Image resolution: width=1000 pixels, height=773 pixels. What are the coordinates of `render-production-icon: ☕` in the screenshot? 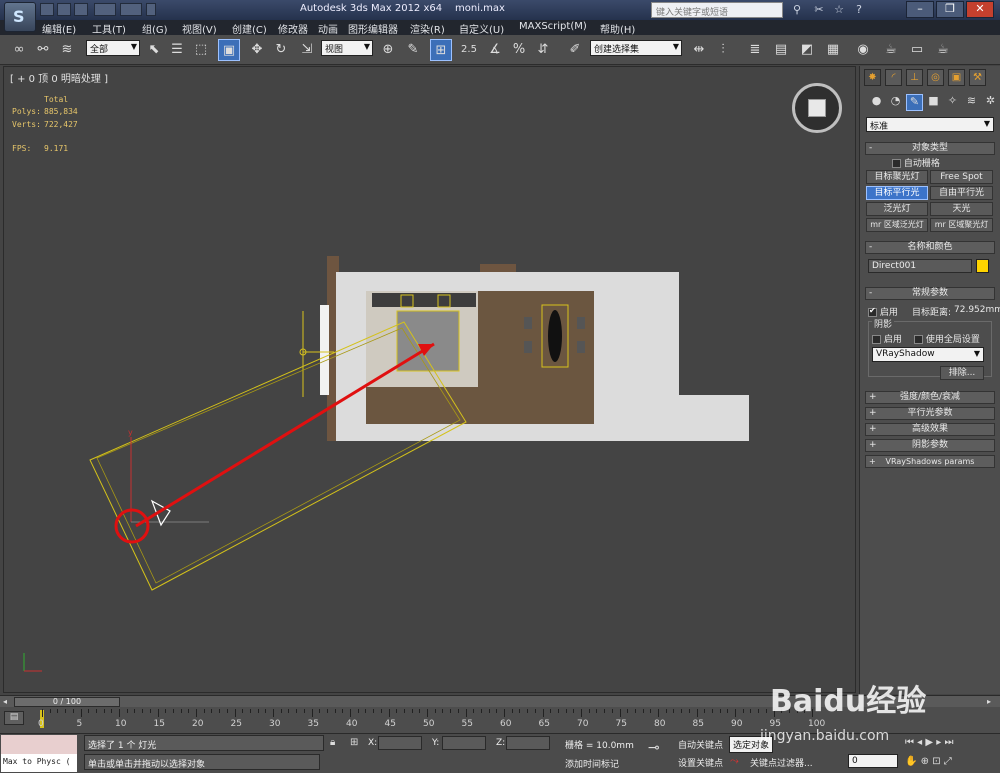 It's located at (943, 50).